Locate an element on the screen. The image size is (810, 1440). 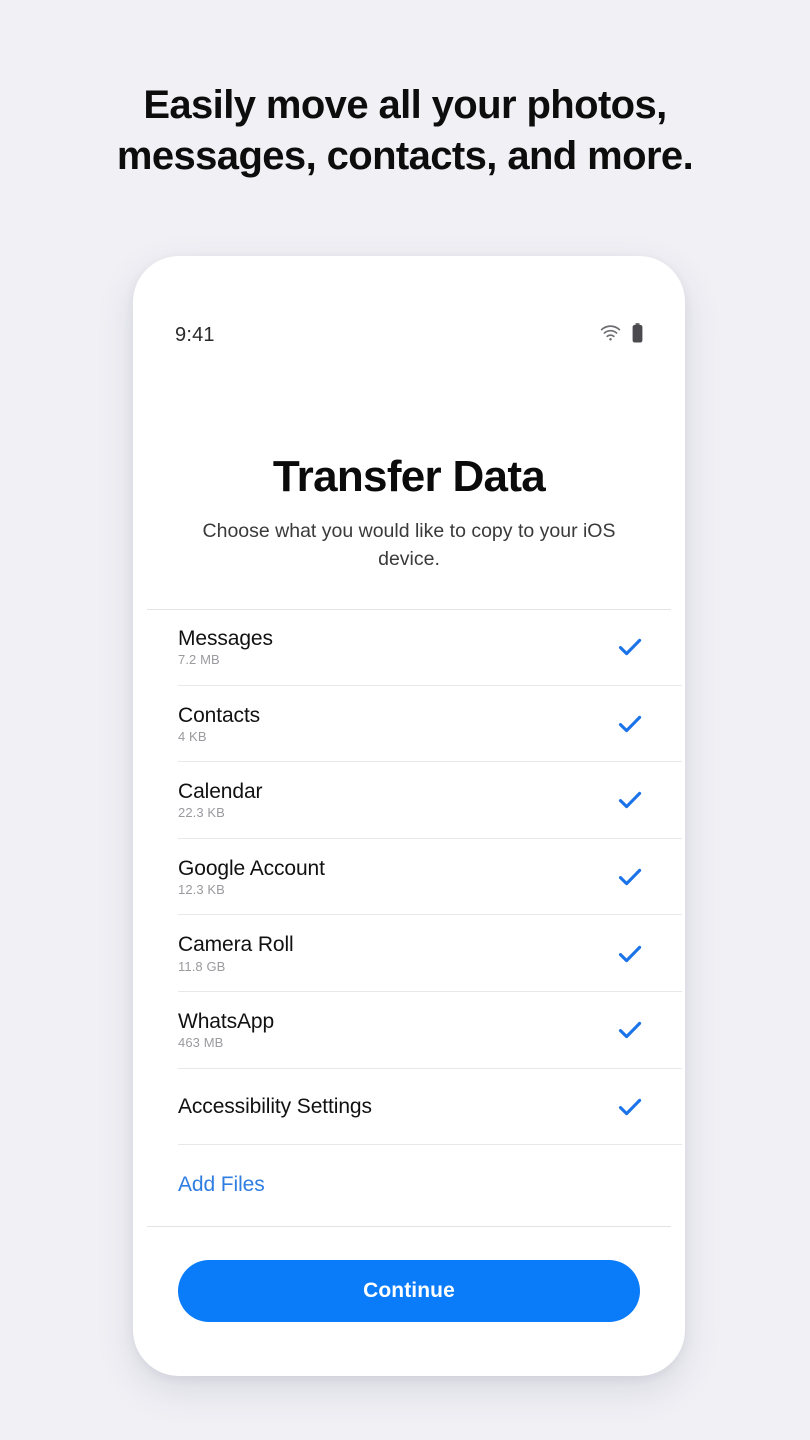
item-size: 7.2 MB is located at coordinates (199, 660).